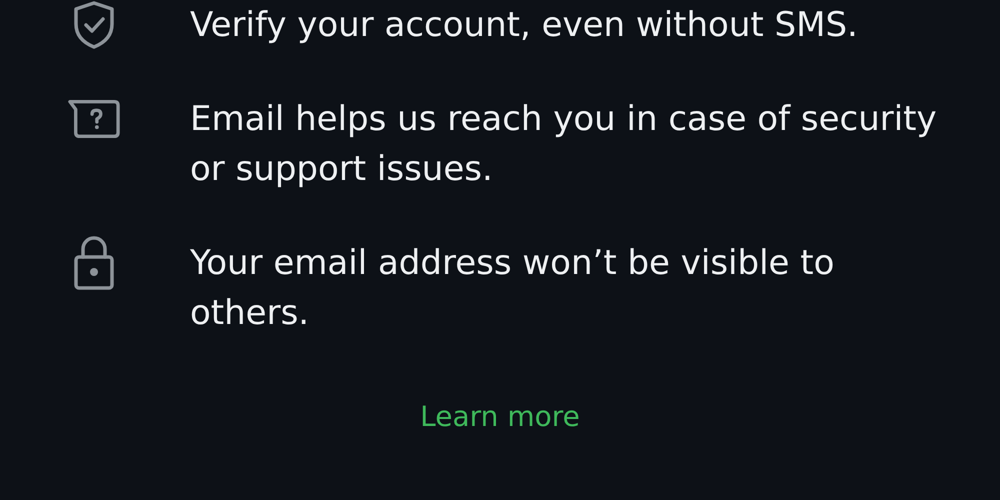 The image size is (1000, 500). I want to click on shield-check-icon, so click(94, 25).